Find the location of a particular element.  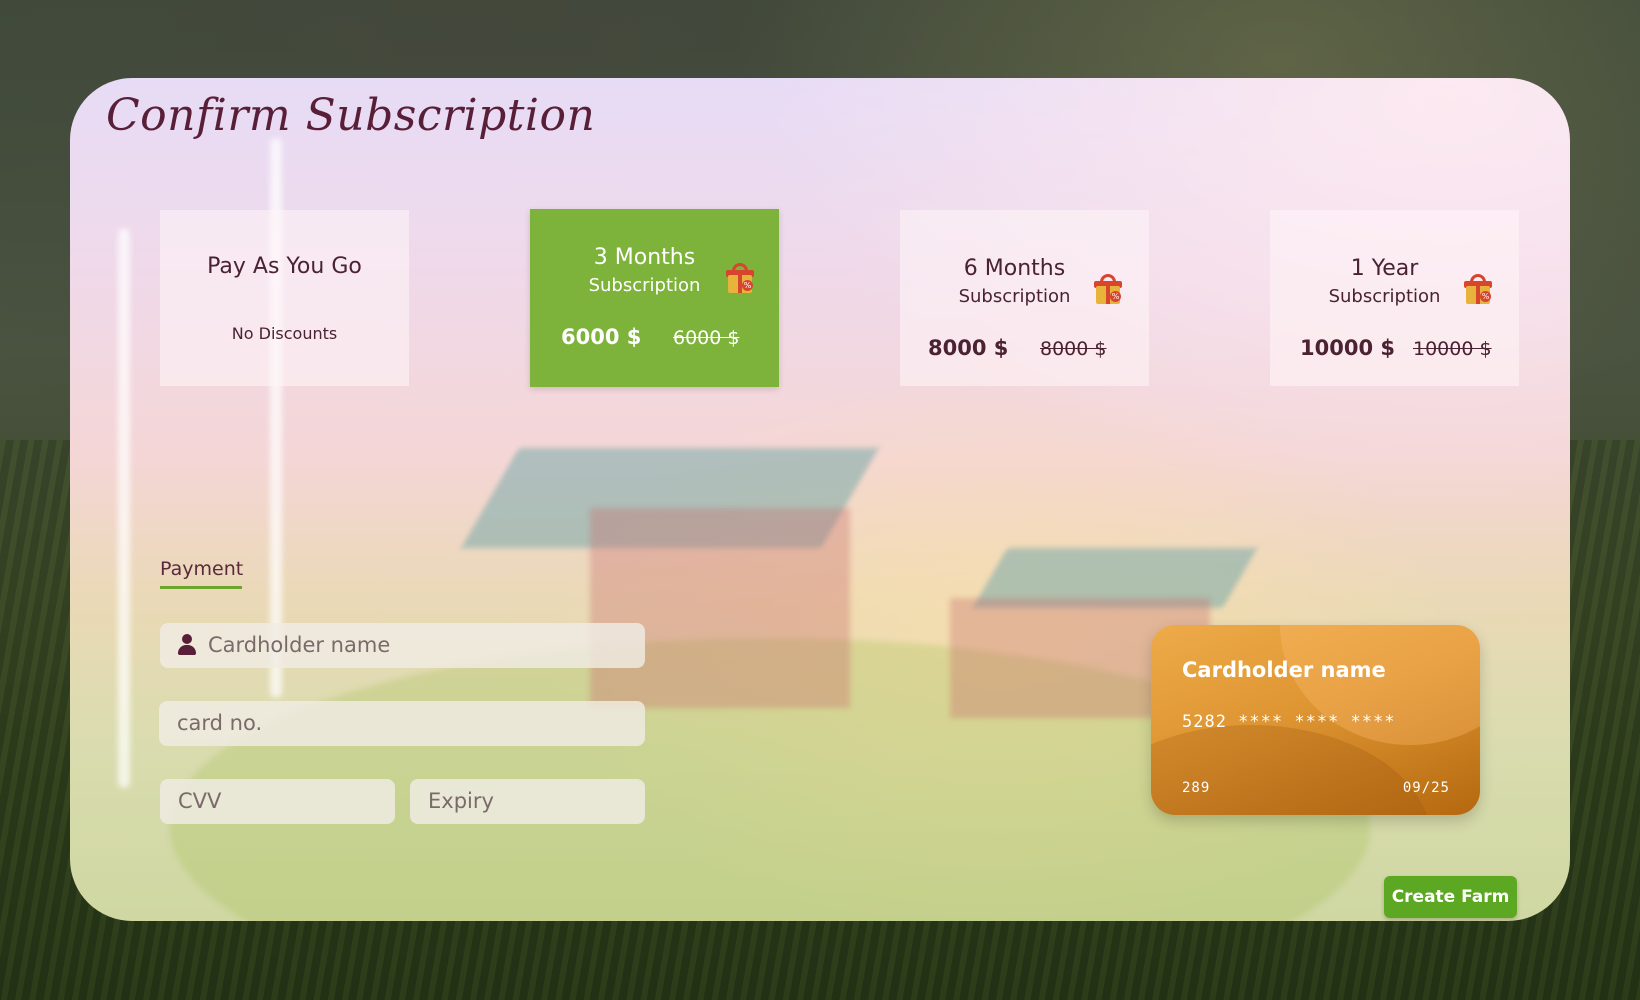

plan-pay-as-you-go: Pay As You Go No Discounts is located at coordinates (284, 298).